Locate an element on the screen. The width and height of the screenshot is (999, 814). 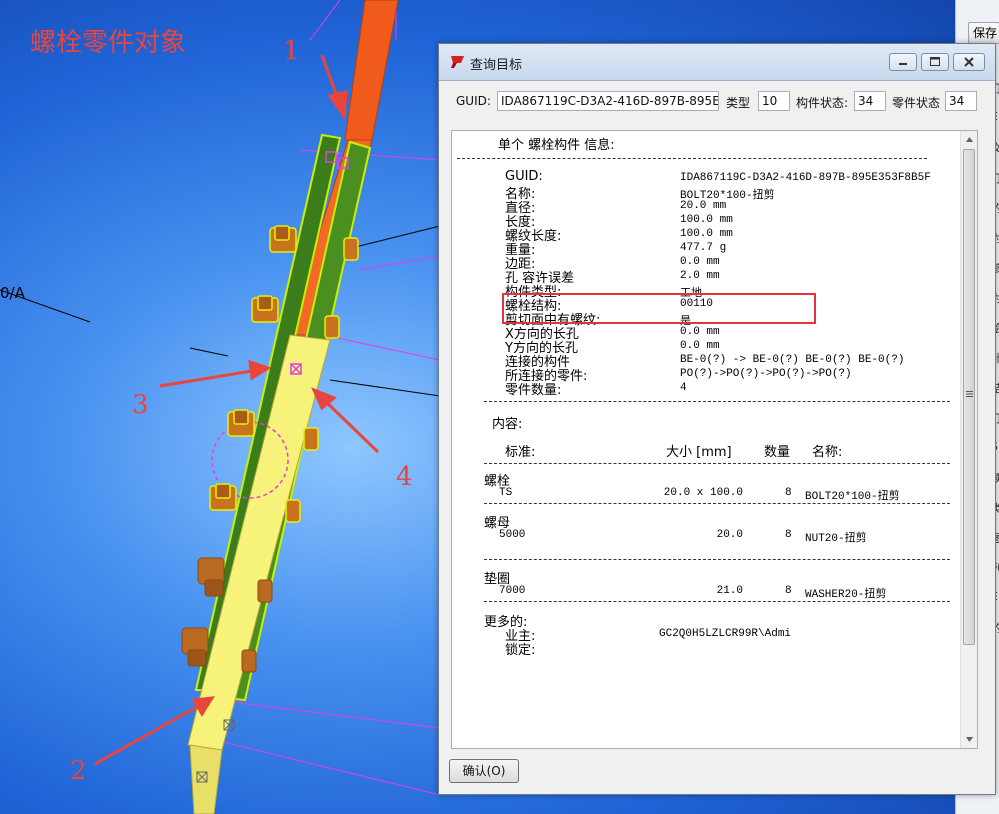
lock-label: 锁定: is located at coordinates (520, 650).